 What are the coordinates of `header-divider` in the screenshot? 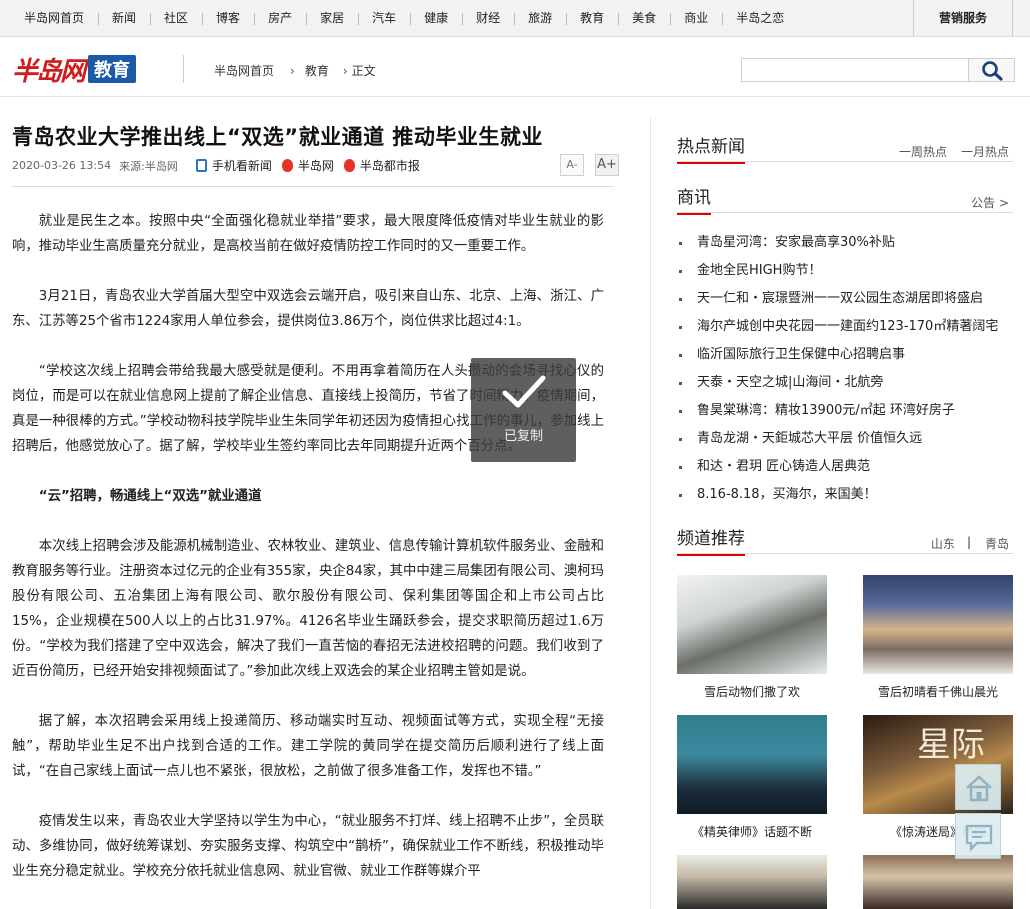 It's located at (183, 69).